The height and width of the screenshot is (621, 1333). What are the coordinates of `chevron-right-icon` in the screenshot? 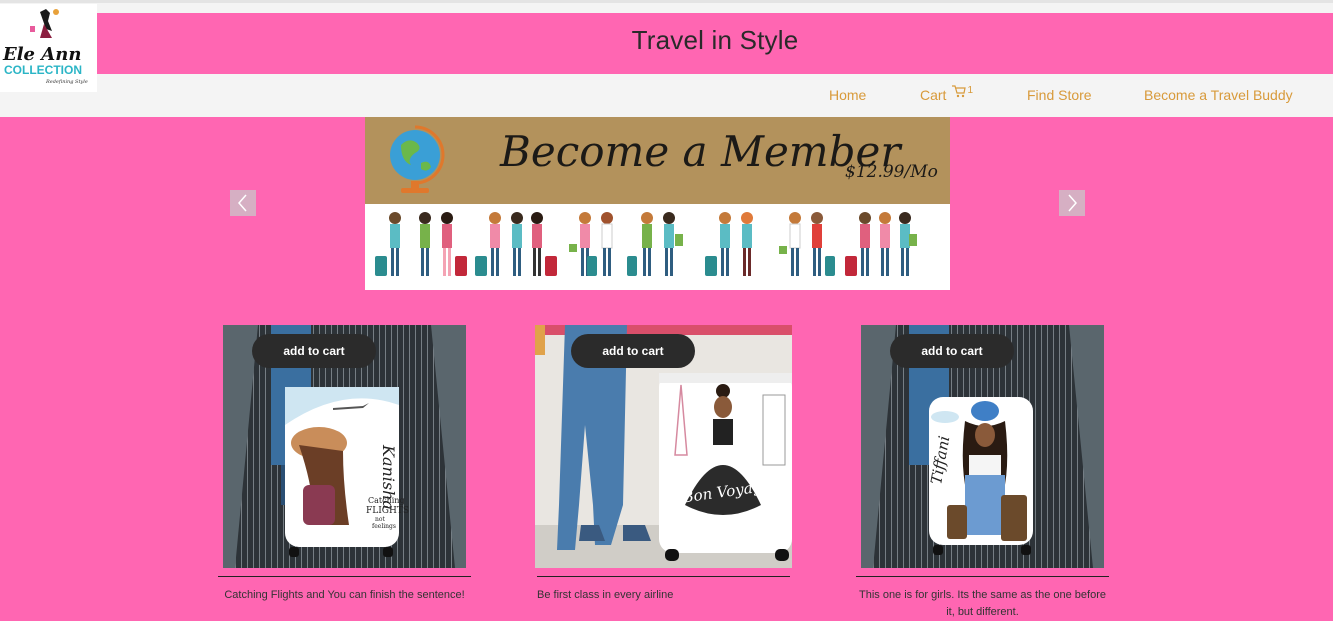 It's located at (1072, 203).